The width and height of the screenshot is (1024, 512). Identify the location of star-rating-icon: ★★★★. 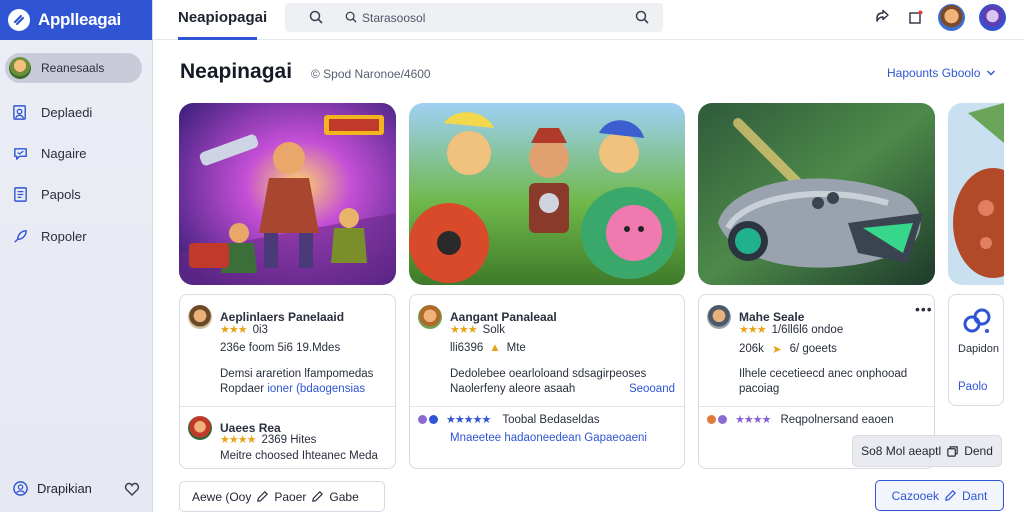
(238, 440).